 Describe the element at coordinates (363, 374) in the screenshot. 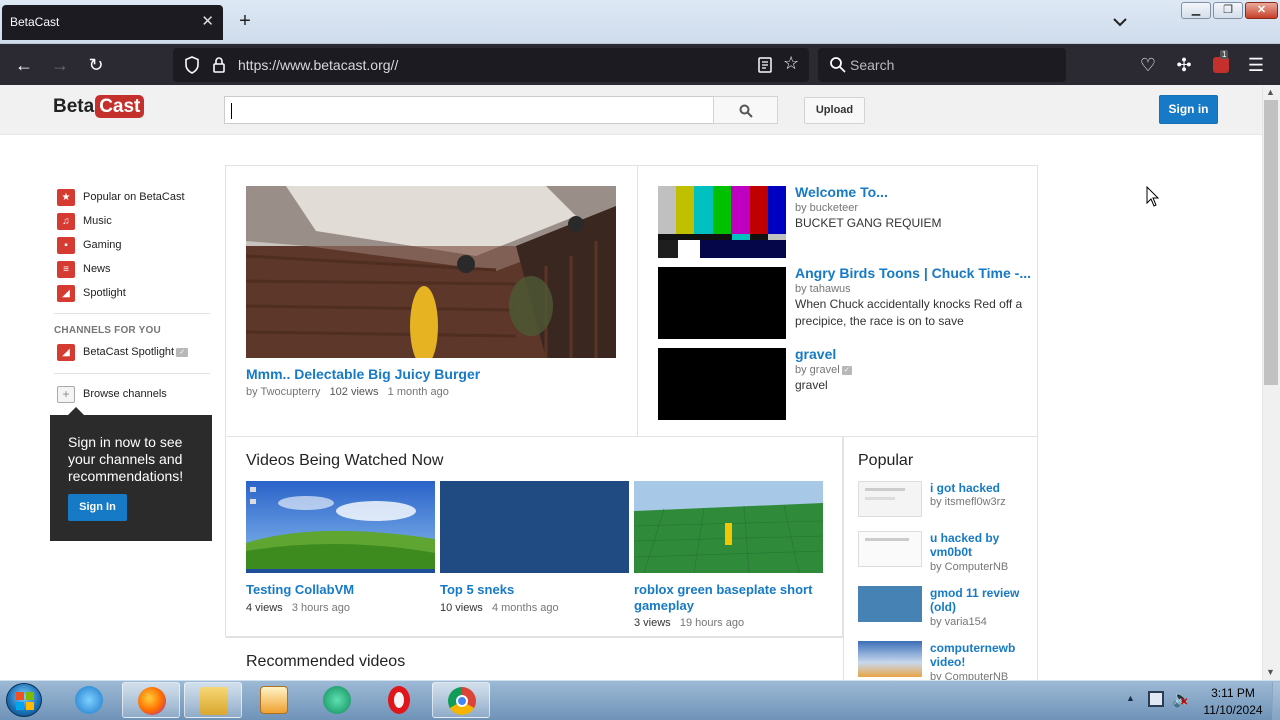

I see `featured-video-title: Mmm.. Delectable Big Juicy Burger` at that location.